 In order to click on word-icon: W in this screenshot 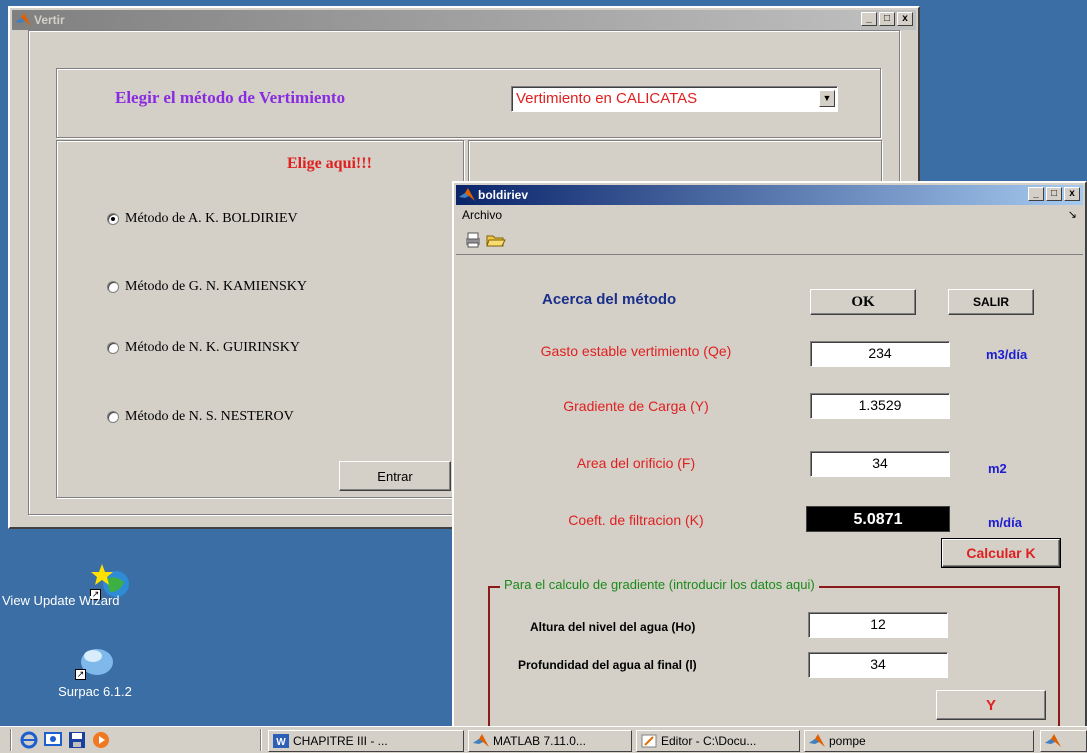, I will do `click(281, 741)`.